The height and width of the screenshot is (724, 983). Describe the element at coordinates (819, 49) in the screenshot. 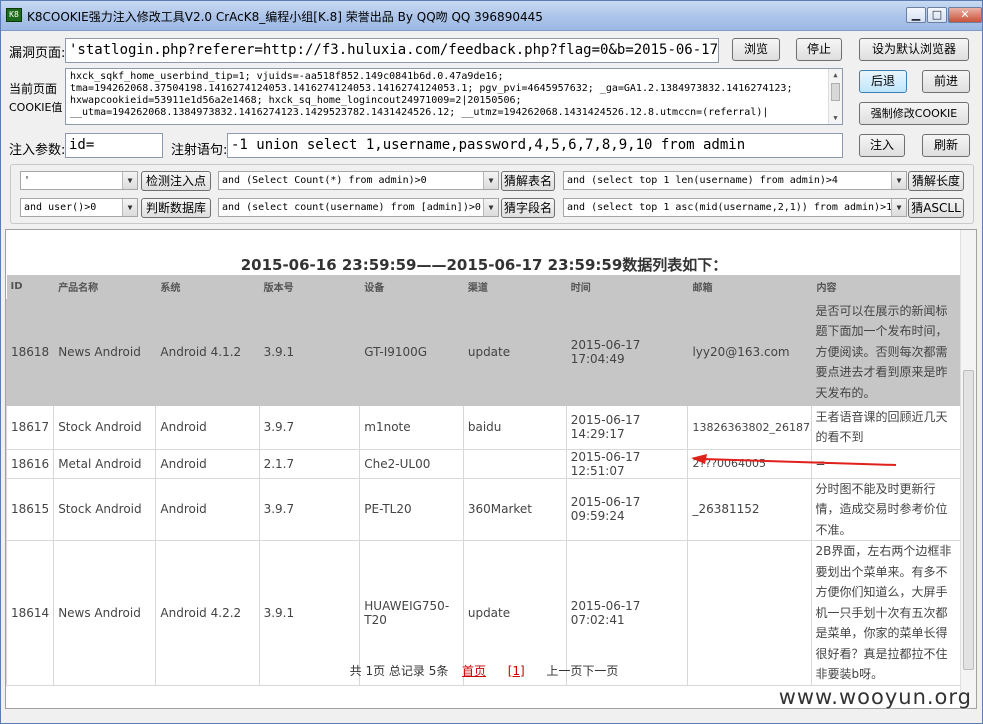

I see `stop-button: 停止` at that location.